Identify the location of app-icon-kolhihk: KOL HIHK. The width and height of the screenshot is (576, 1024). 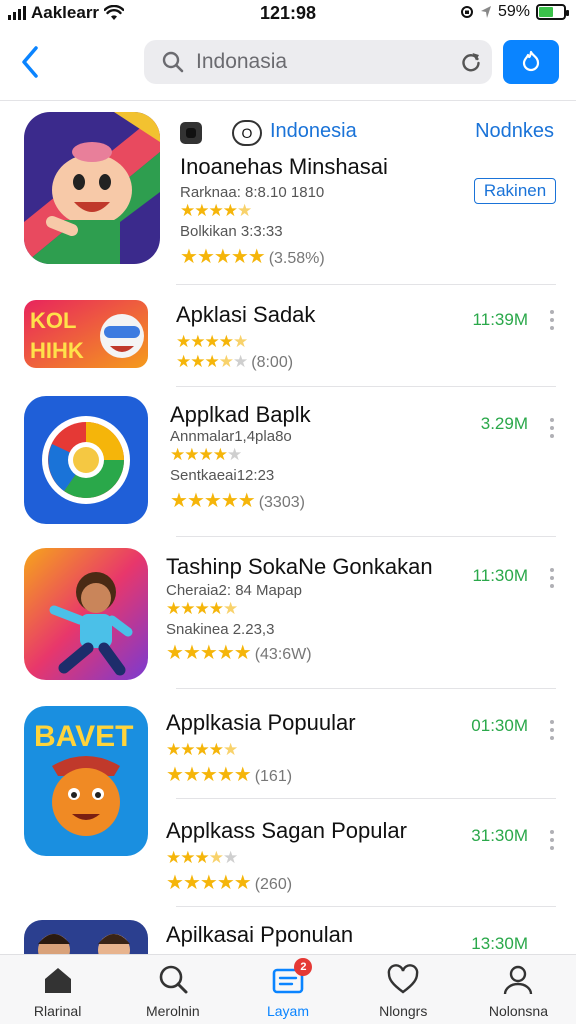
(86, 334).